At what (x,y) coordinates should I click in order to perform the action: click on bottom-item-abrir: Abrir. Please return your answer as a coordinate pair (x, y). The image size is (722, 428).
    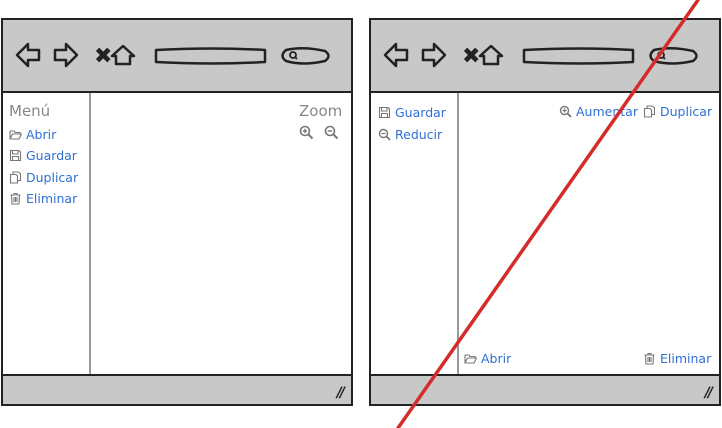
    Looking at the image, I should click on (487, 358).